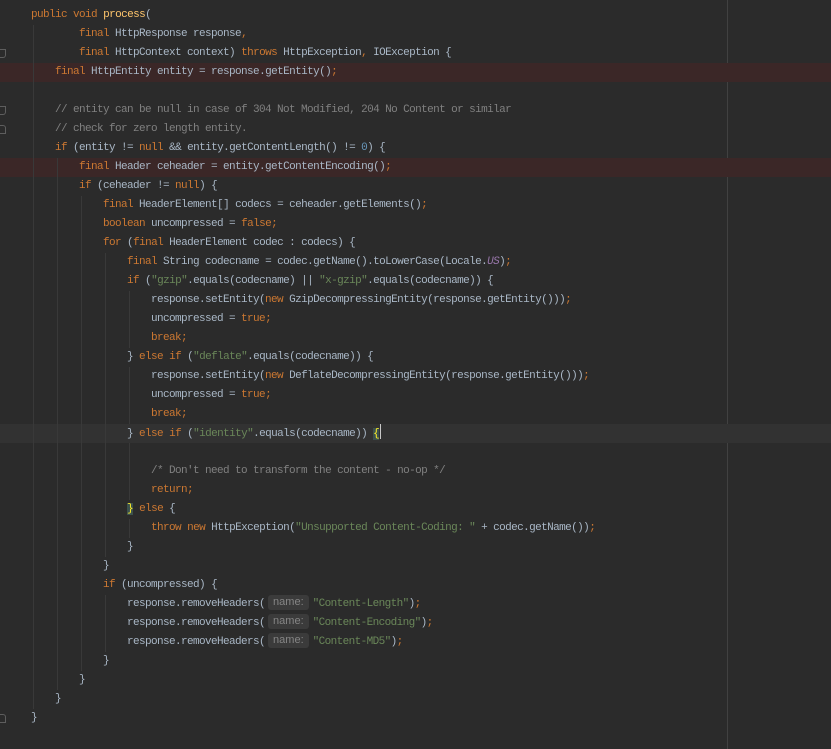 The image size is (831, 749). What do you see at coordinates (288, 621) in the screenshot?
I see `parameter-hint: name:` at bounding box center [288, 621].